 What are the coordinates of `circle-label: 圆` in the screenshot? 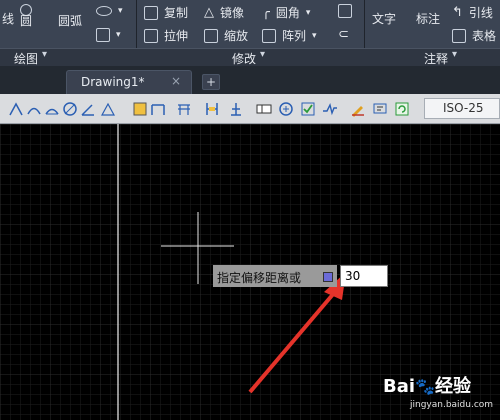 It's located at (26, 21).